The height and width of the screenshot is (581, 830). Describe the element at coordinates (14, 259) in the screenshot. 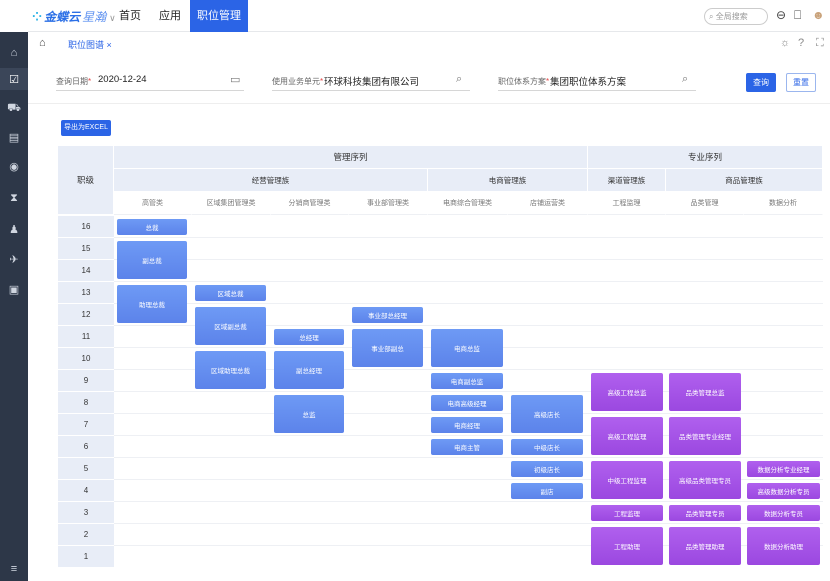

I see `plane-icon: ✈` at that location.